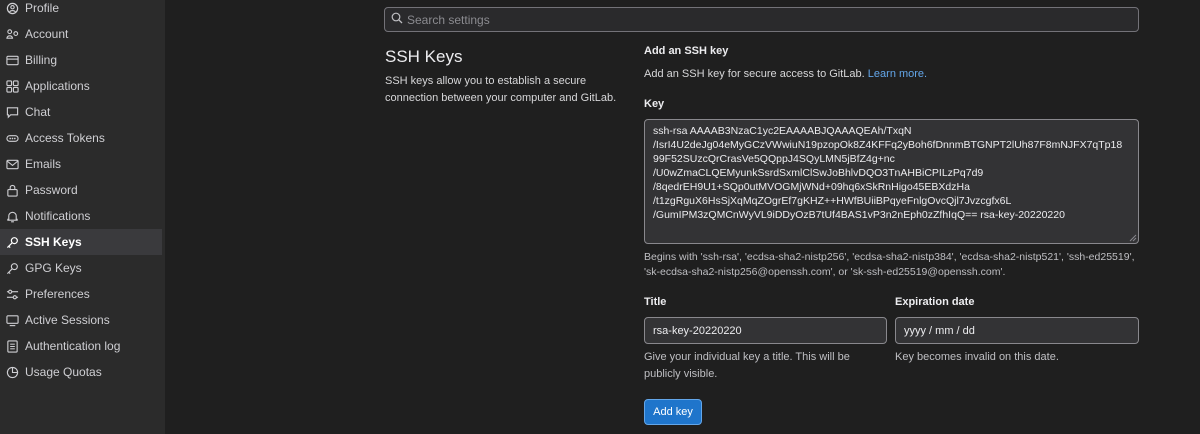 Image resolution: width=1200 pixels, height=434 pixels. What do you see at coordinates (81, 34) in the screenshot?
I see `sidebar-item-account: Account` at bounding box center [81, 34].